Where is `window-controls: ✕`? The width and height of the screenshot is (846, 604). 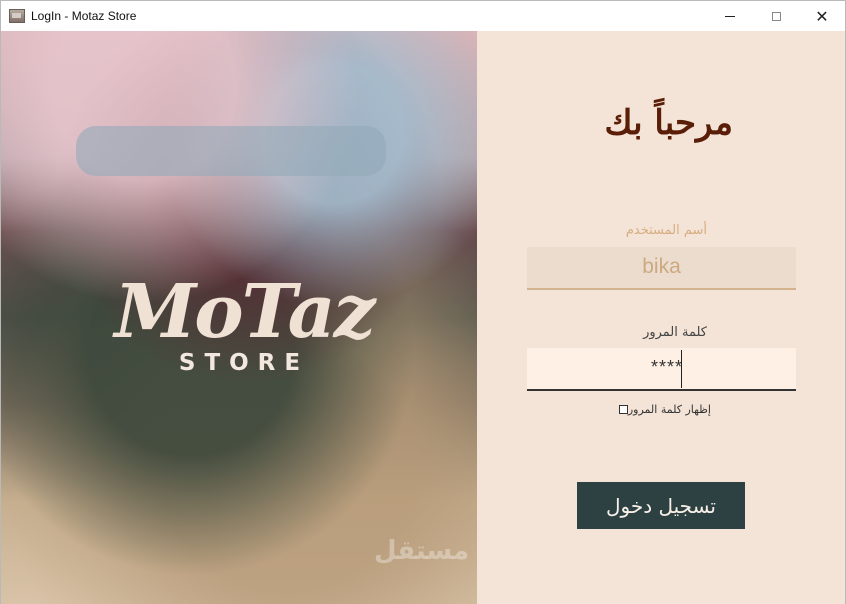 window-controls: ✕ is located at coordinates (776, 16).